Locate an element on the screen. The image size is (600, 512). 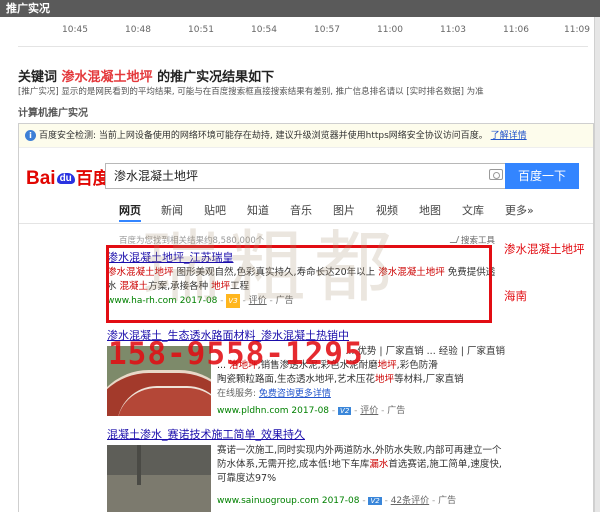
result-snippet: 等材料,厂家直销 is located at coordinates (429, 379).